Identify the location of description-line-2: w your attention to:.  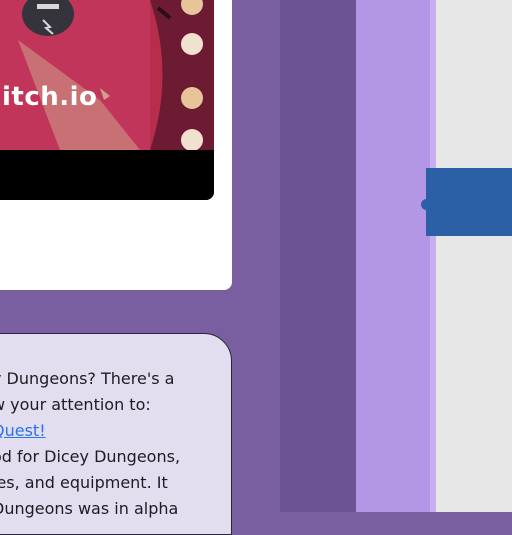
(75, 404).